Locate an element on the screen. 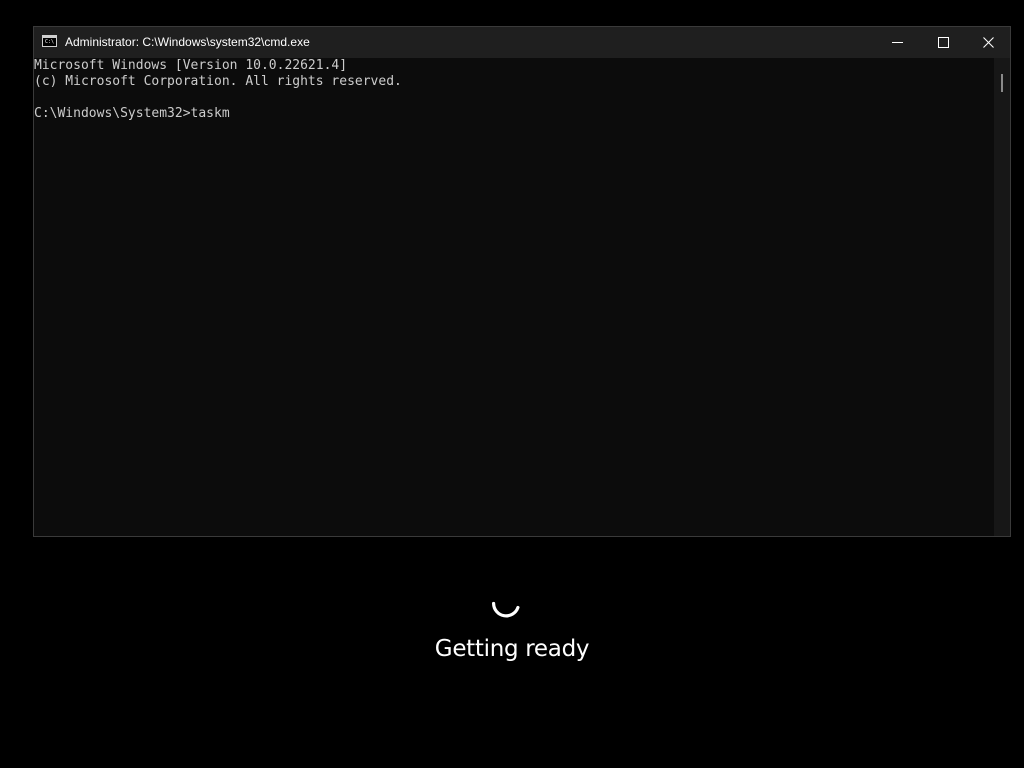  console-line-version: Microsoft Windows [Version 10.0.22621.4] is located at coordinates (191, 65).